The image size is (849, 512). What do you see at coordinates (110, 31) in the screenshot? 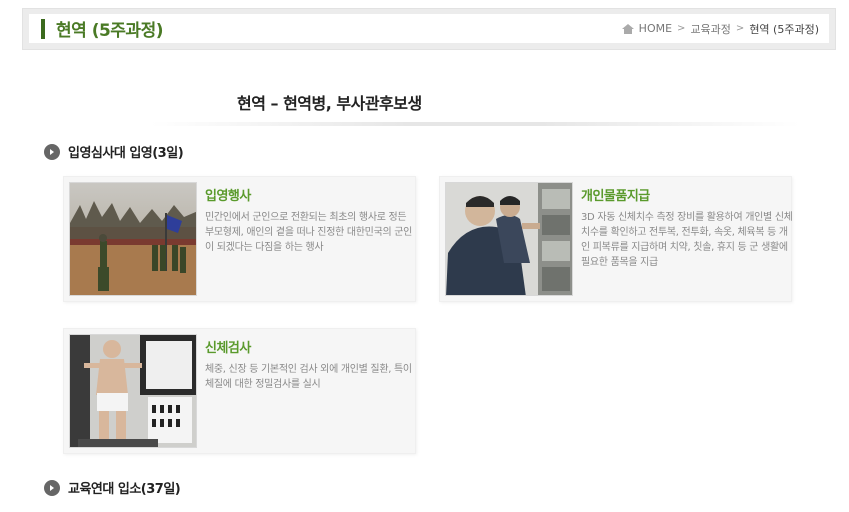
I see `page-title: 현역 (5주과정)` at bounding box center [110, 31].